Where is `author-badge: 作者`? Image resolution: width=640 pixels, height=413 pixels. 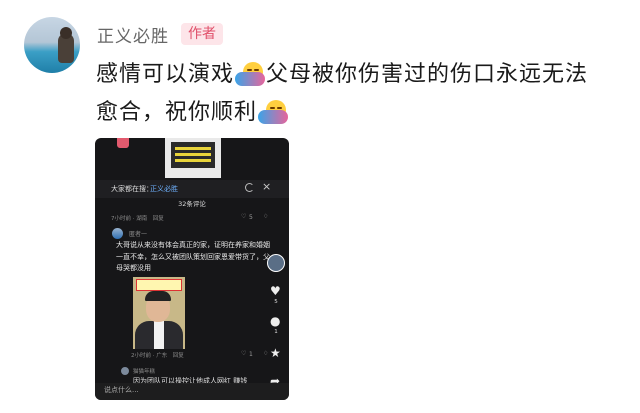
author-badge: 作者 is located at coordinates (202, 34).